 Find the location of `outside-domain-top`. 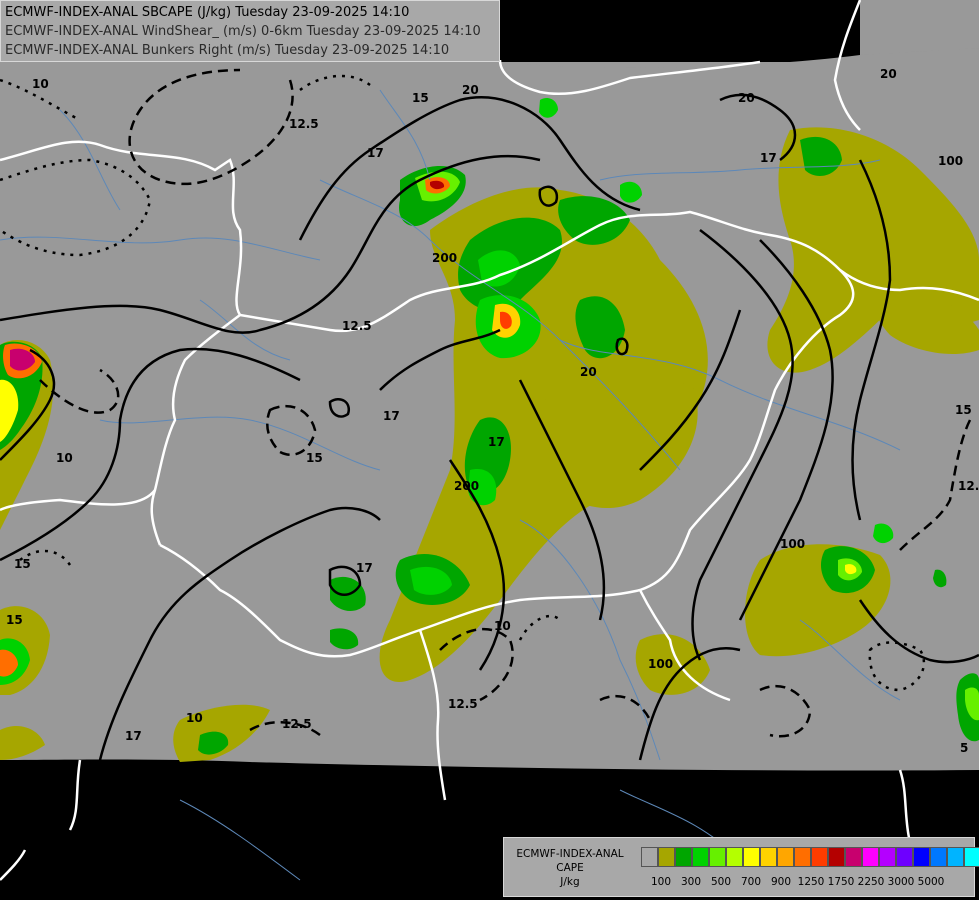

outside-domain-top is located at coordinates (680, 31).